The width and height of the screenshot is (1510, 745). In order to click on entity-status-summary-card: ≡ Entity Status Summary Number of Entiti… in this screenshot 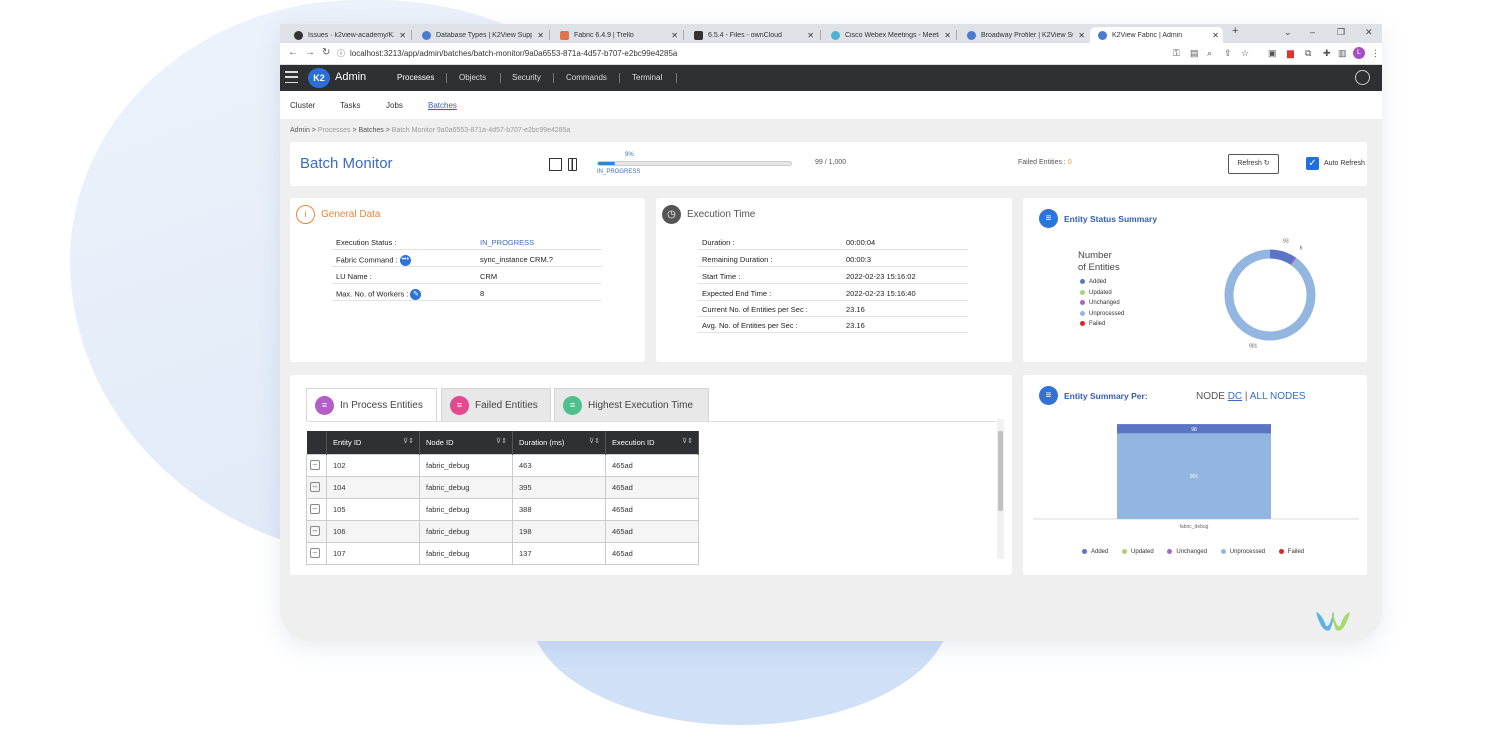, I will do `click(1195, 280)`.